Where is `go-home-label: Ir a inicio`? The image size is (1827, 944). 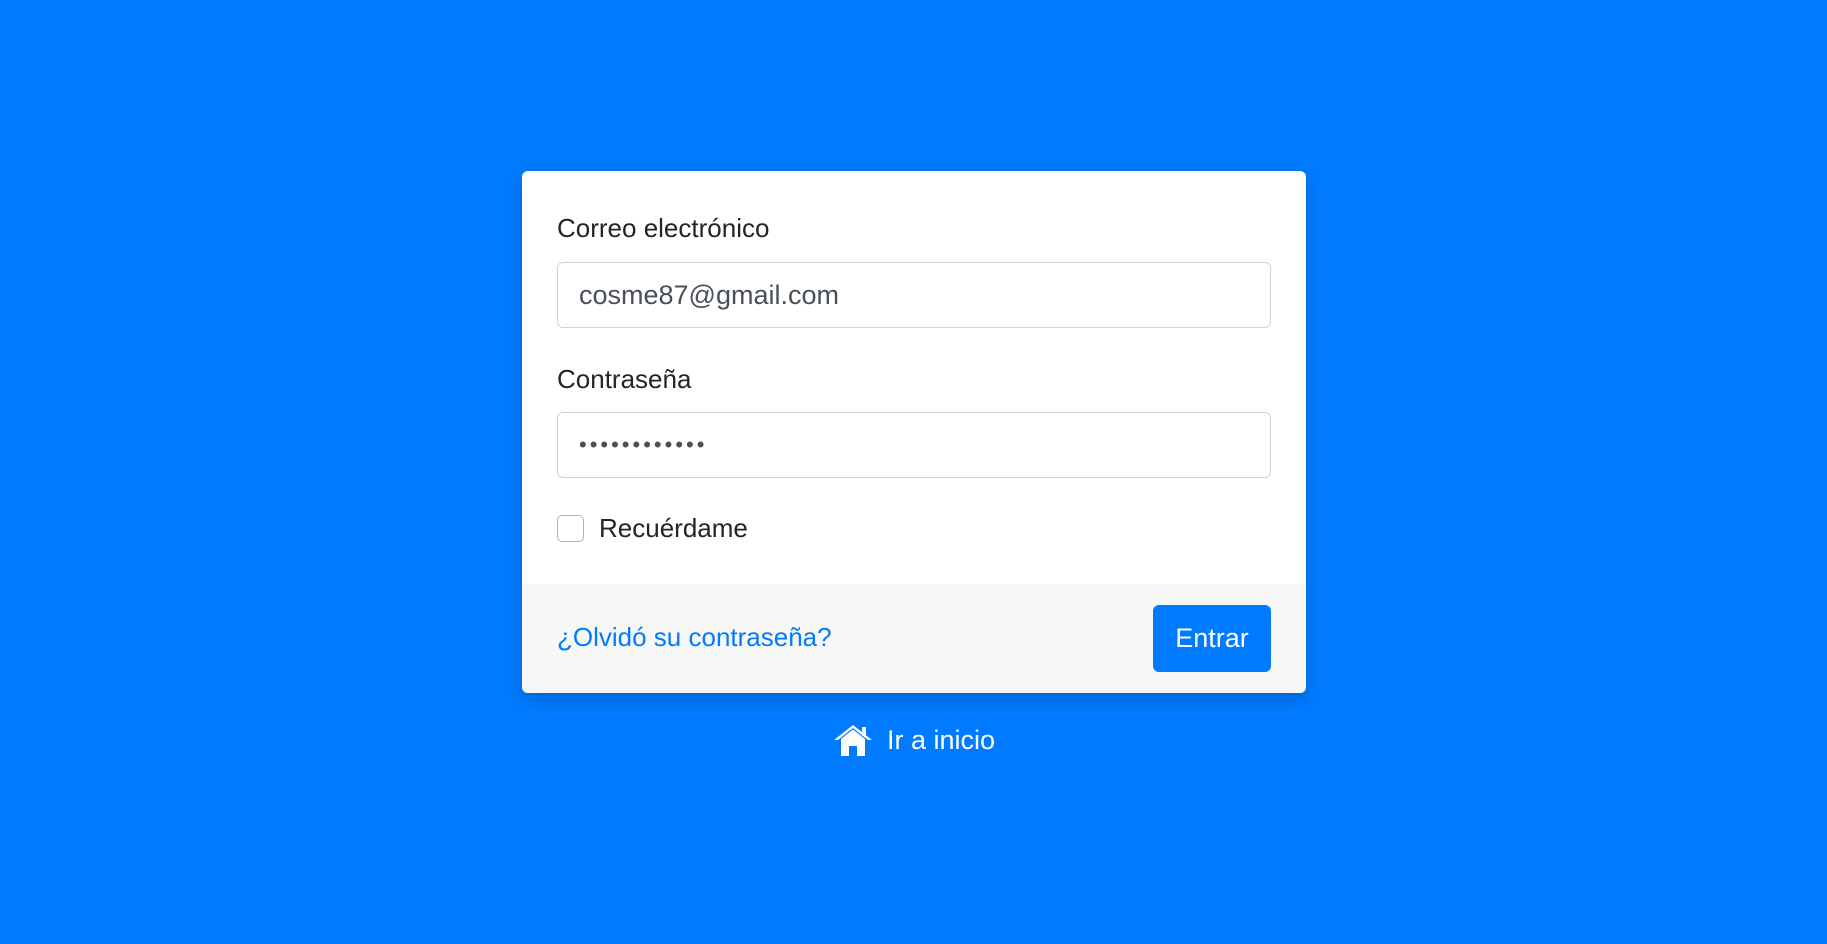
go-home-label: Ir a inicio is located at coordinates (941, 739).